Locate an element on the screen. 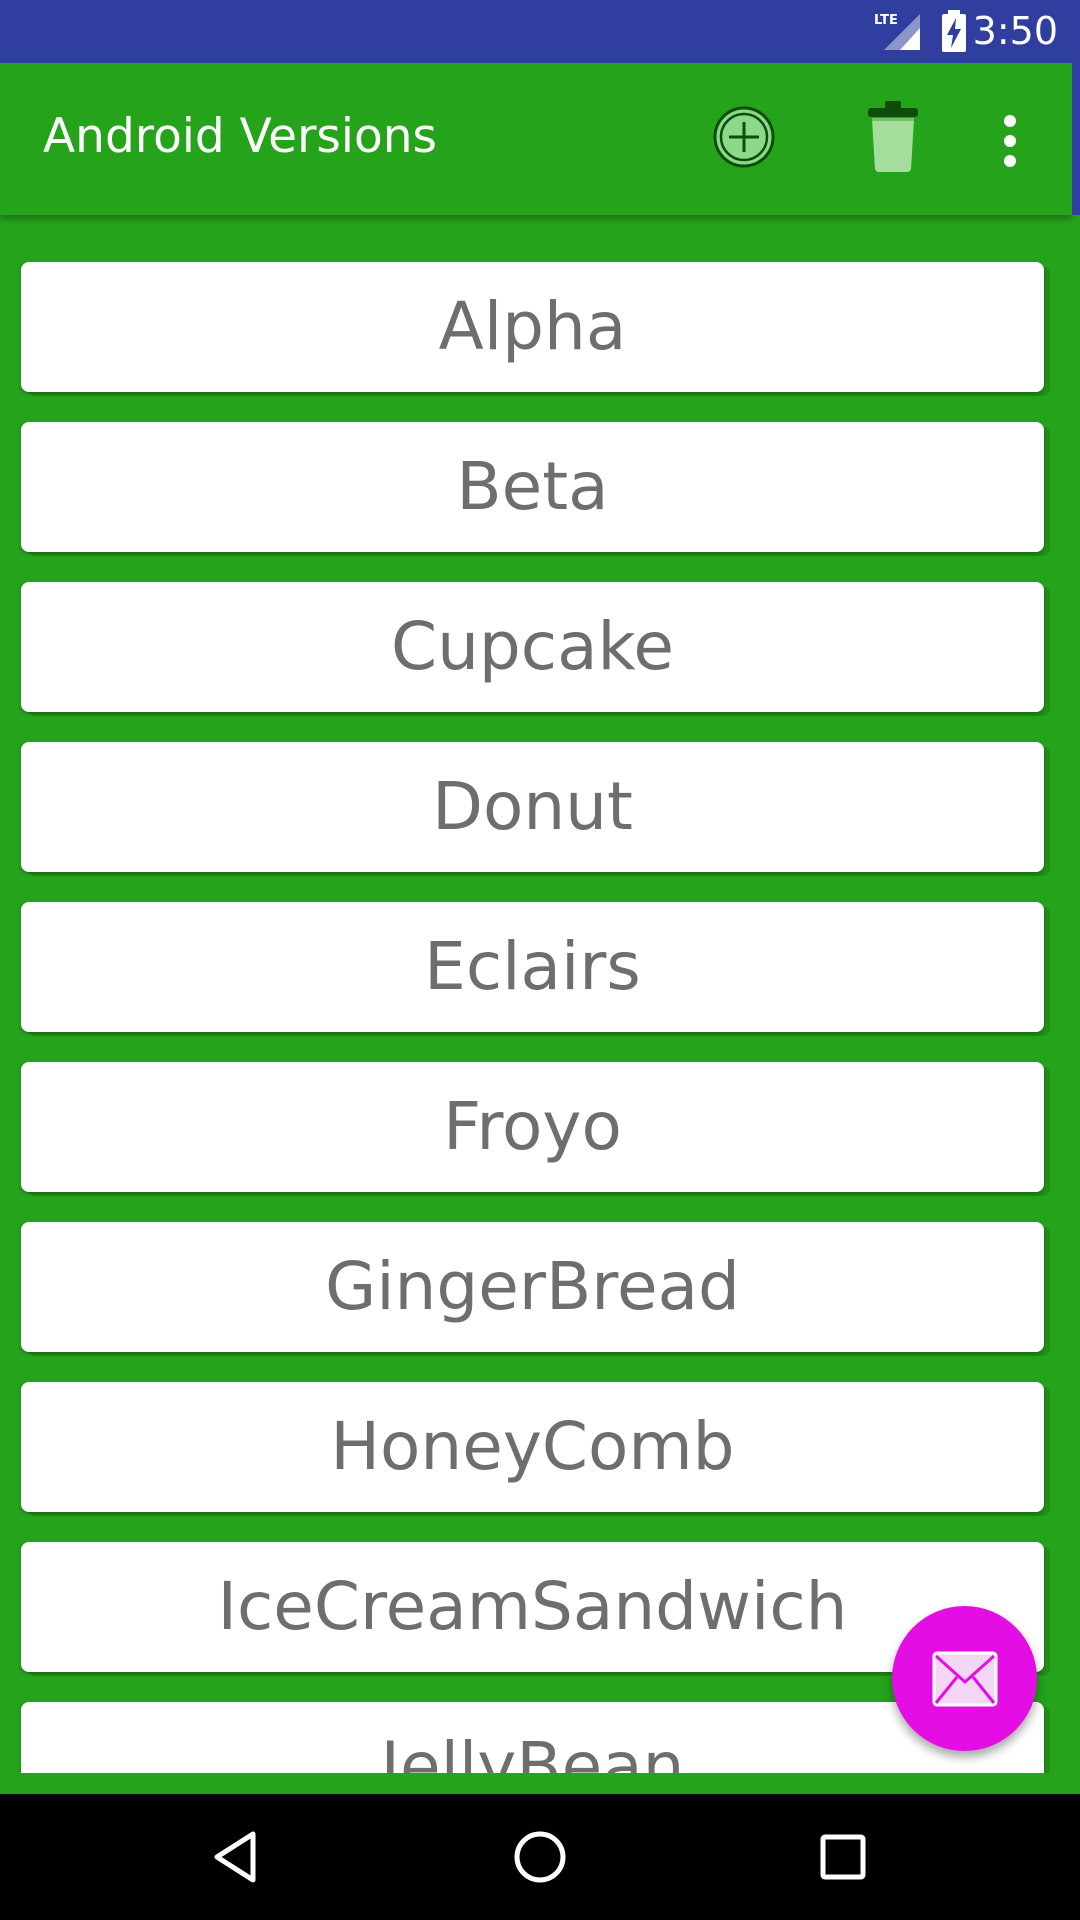  app-title: Android Versions is located at coordinates (240, 136).